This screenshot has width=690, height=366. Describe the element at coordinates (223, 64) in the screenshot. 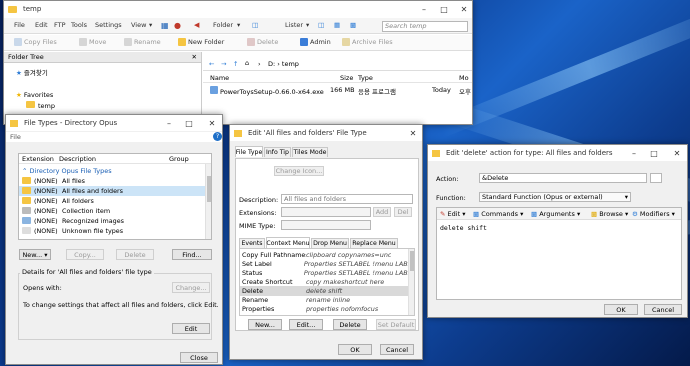

I see `forward-icon: →` at that location.